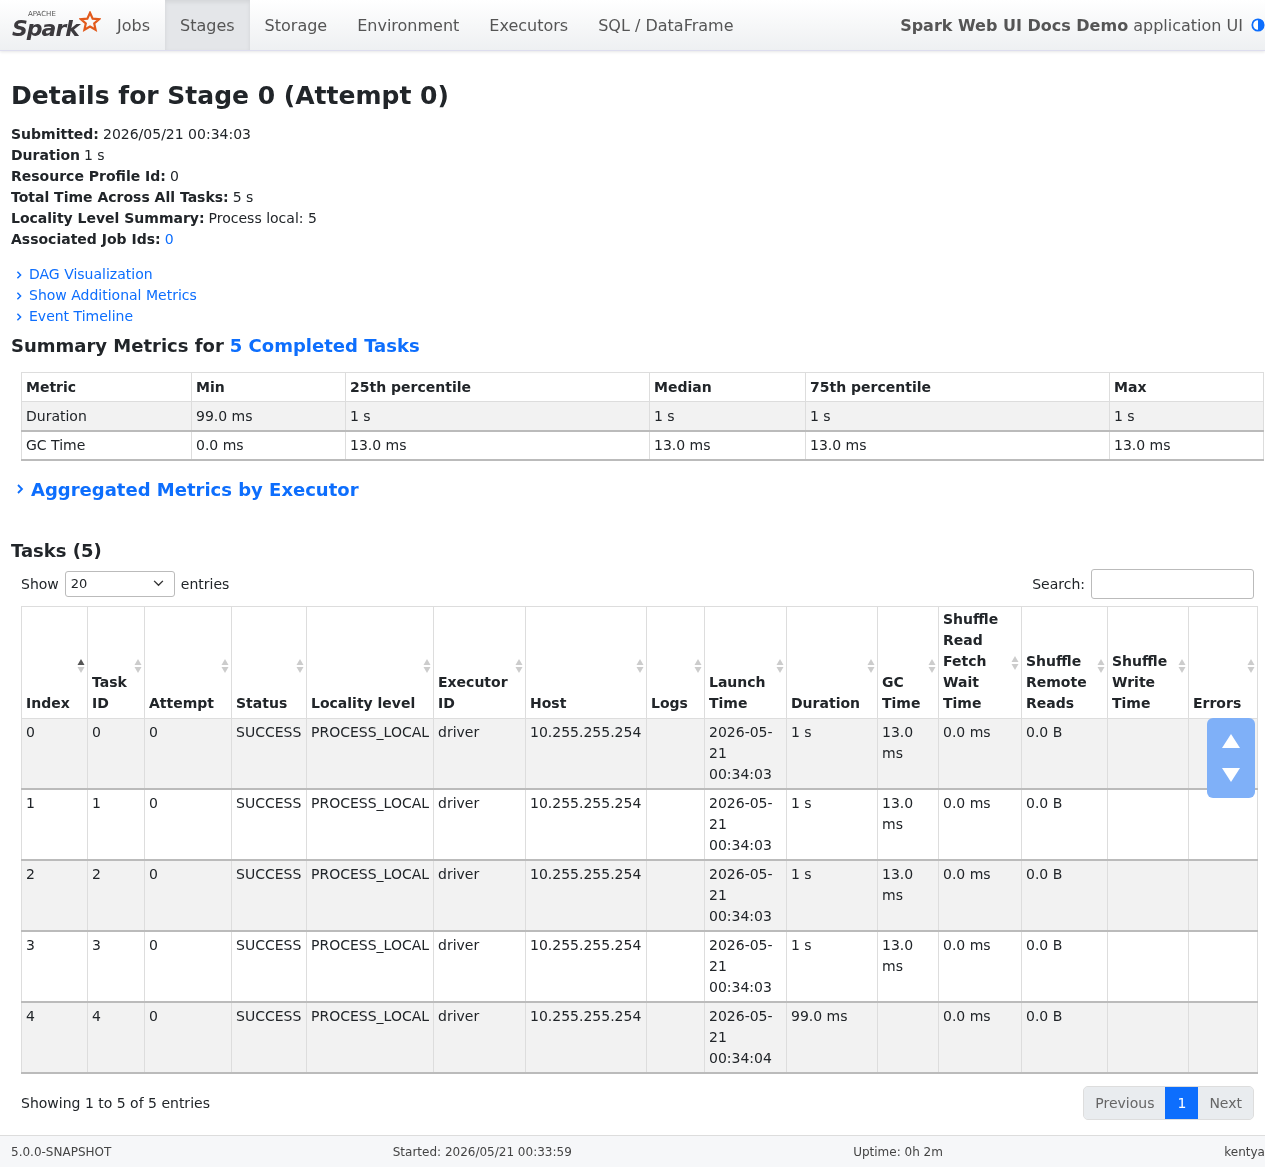 This screenshot has height=1174, width=1265. Describe the element at coordinates (61, 1151) in the screenshot. I see `footer-text: 5.0.0-SNAPSHOT` at that location.